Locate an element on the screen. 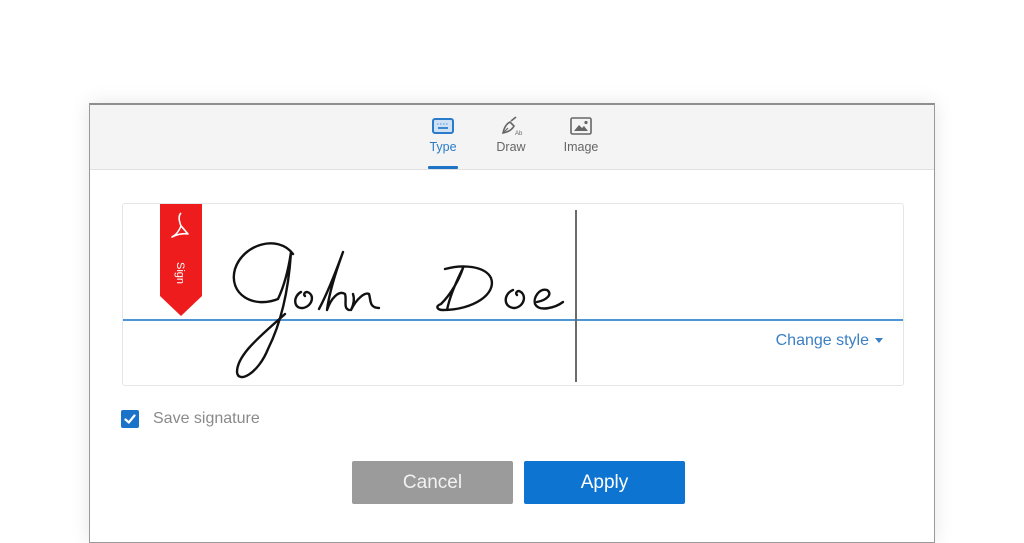 The height and width of the screenshot is (543, 1024). apply-button: Apply is located at coordinates (604, 482).